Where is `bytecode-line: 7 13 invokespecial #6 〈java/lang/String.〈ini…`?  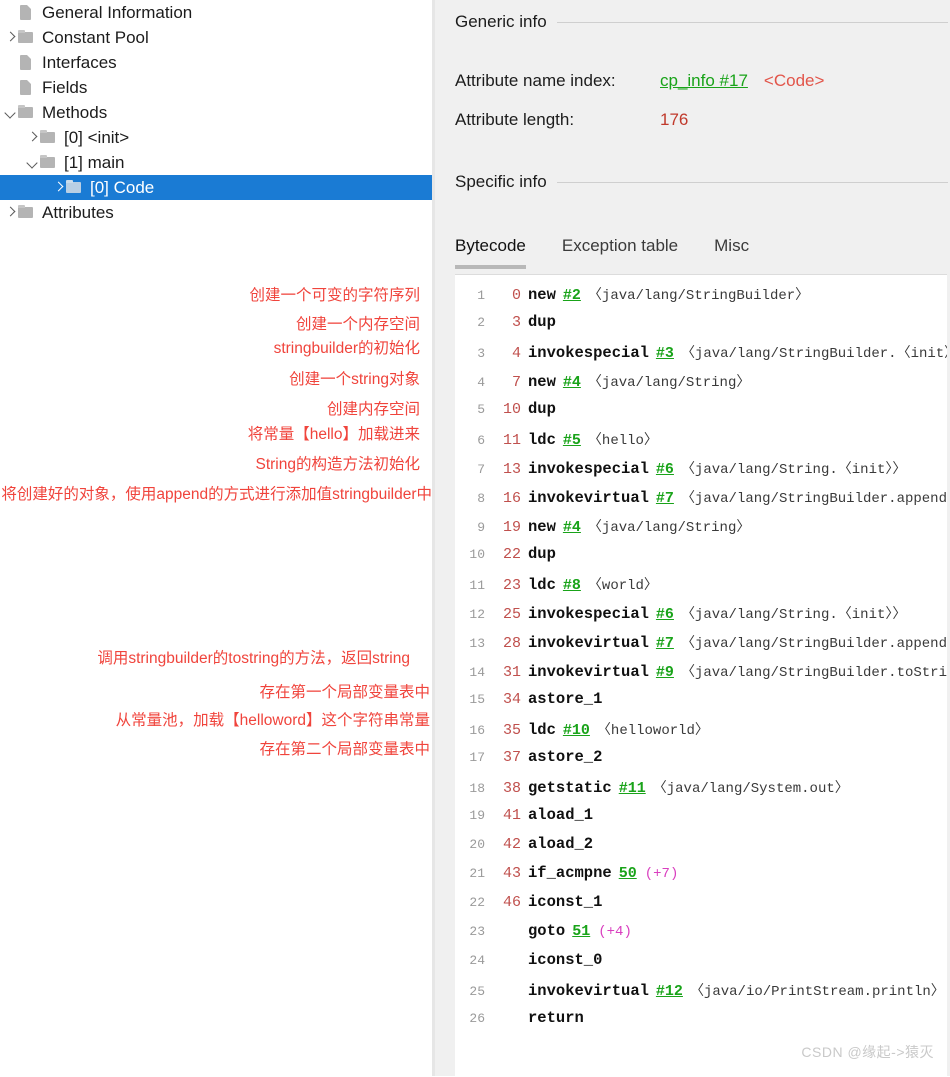
bytecode-line: 7 13 invokespecial #6 〈java/lang/String.〈ini… is located at coordinates (701, 472).